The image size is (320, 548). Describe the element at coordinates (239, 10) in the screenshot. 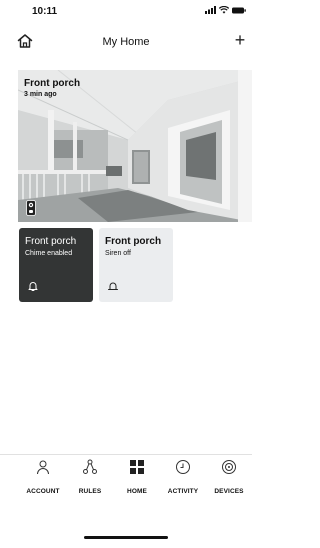

I see `battery-icon` at that location.